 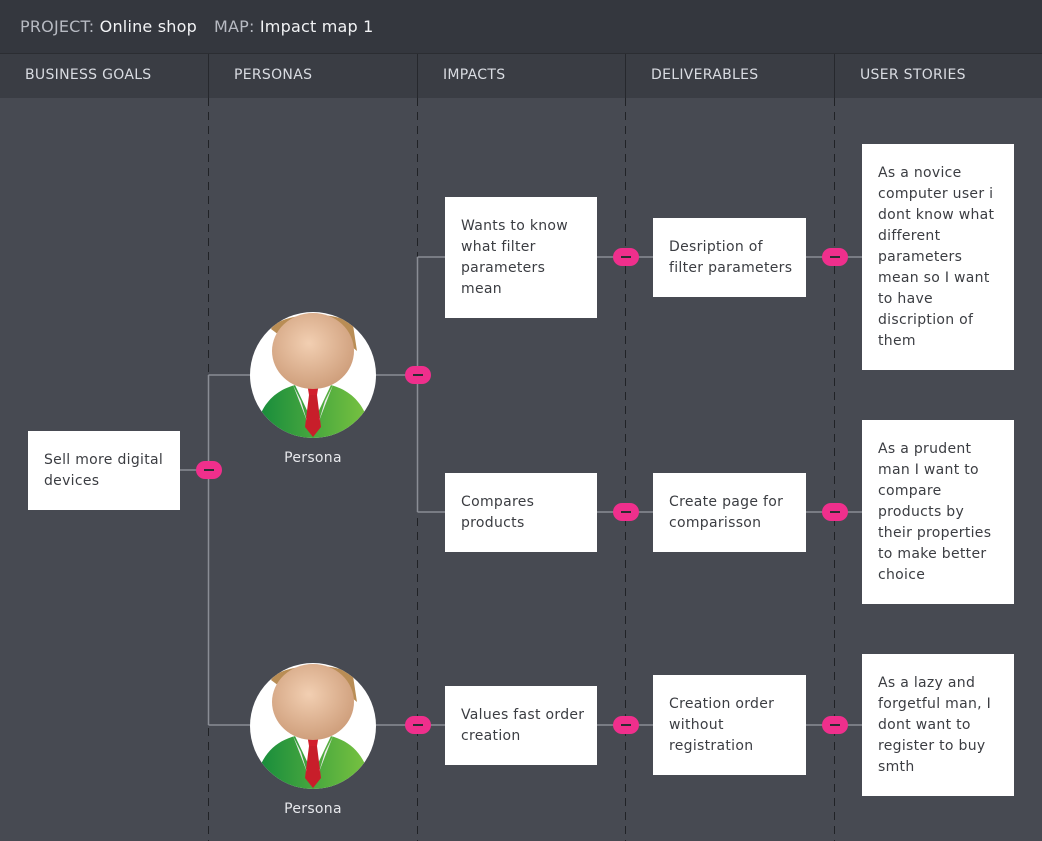 What do you see at coordinates (726, 512) in the screenshot?
I see `deliverable-text: Create page for comparisson` at bounding box center [726, 512].